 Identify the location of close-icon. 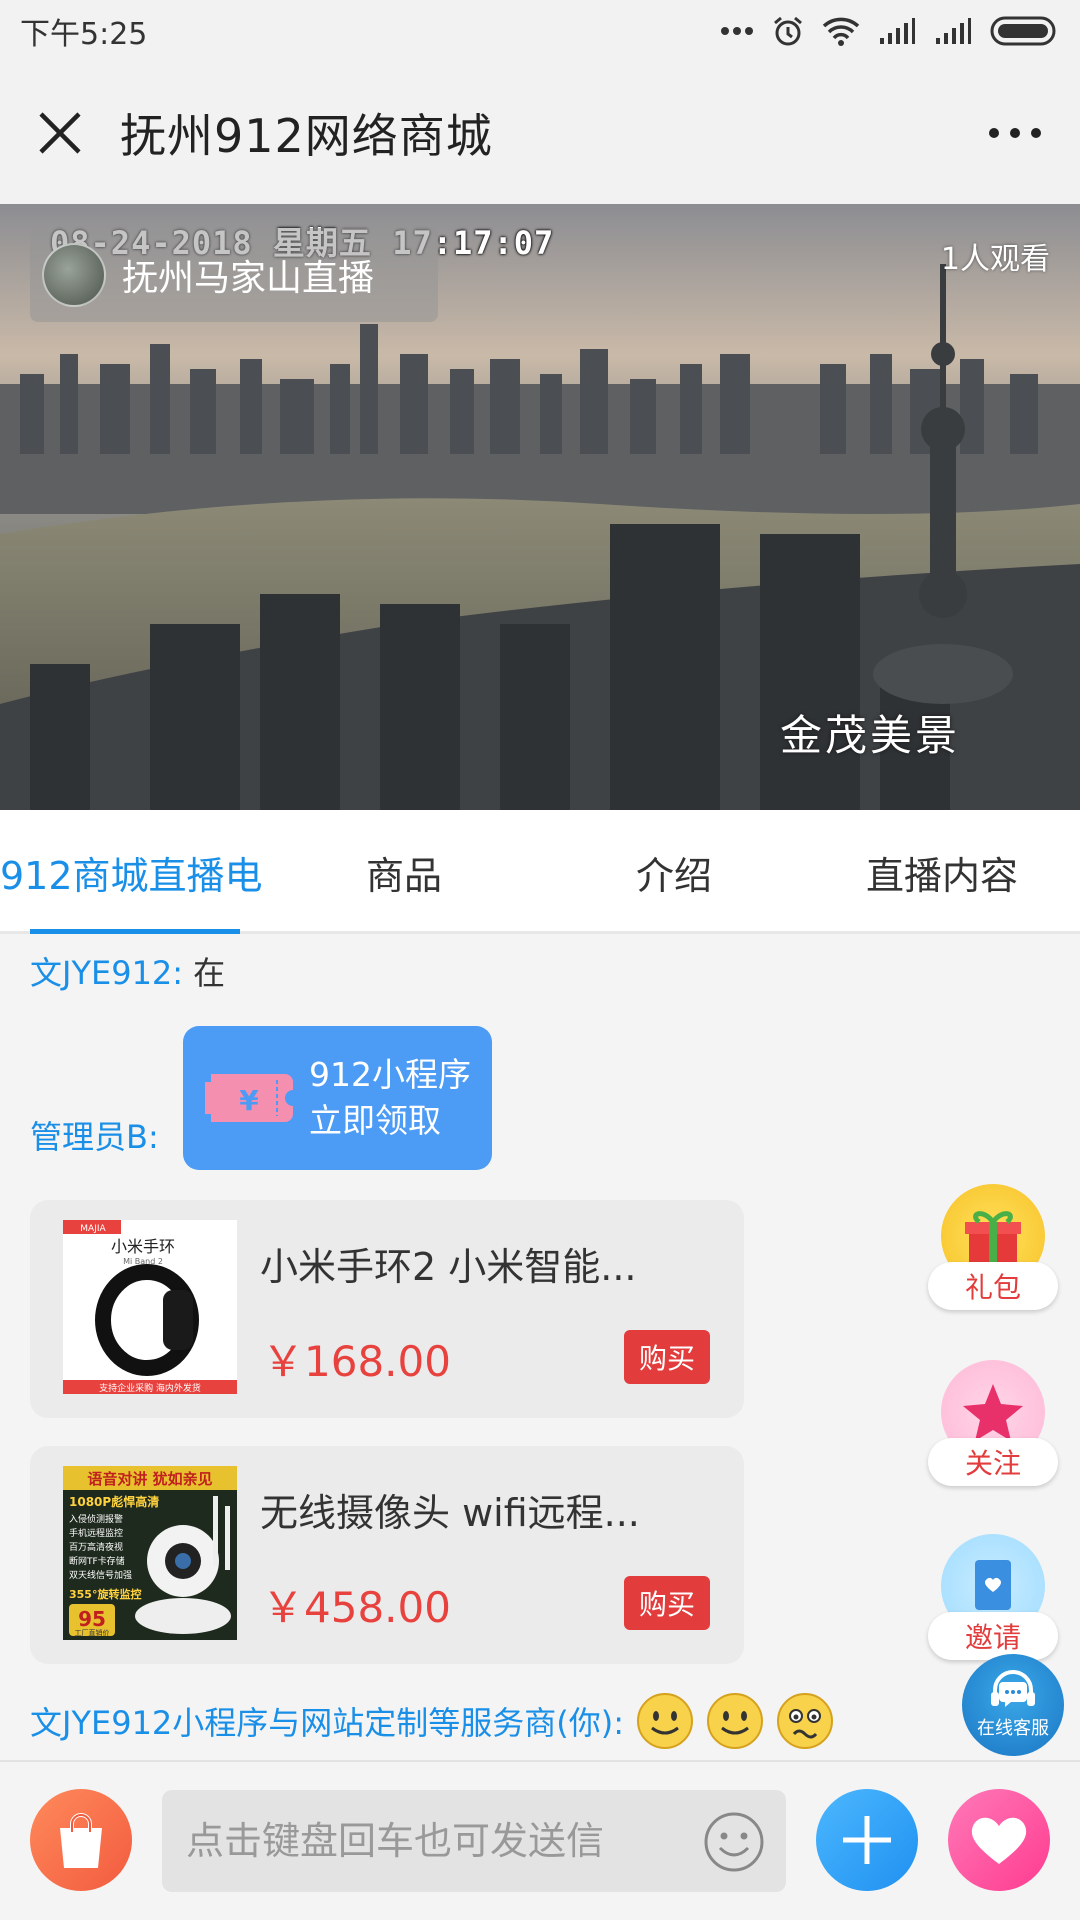
(60, 133).